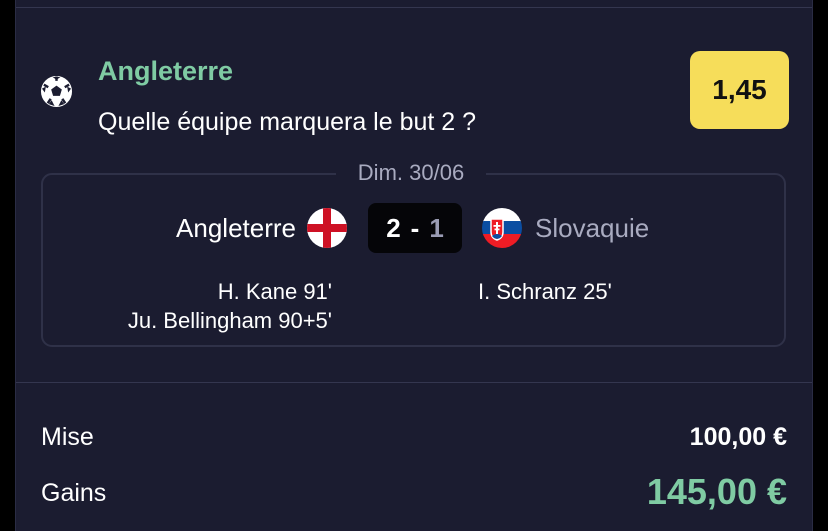 This screenshot has height=531, width=828. What do you see at coordinates (166, 71) in the screenshot?
I see `bet-team-title: Angleterre` at bounding box center [166, 71].